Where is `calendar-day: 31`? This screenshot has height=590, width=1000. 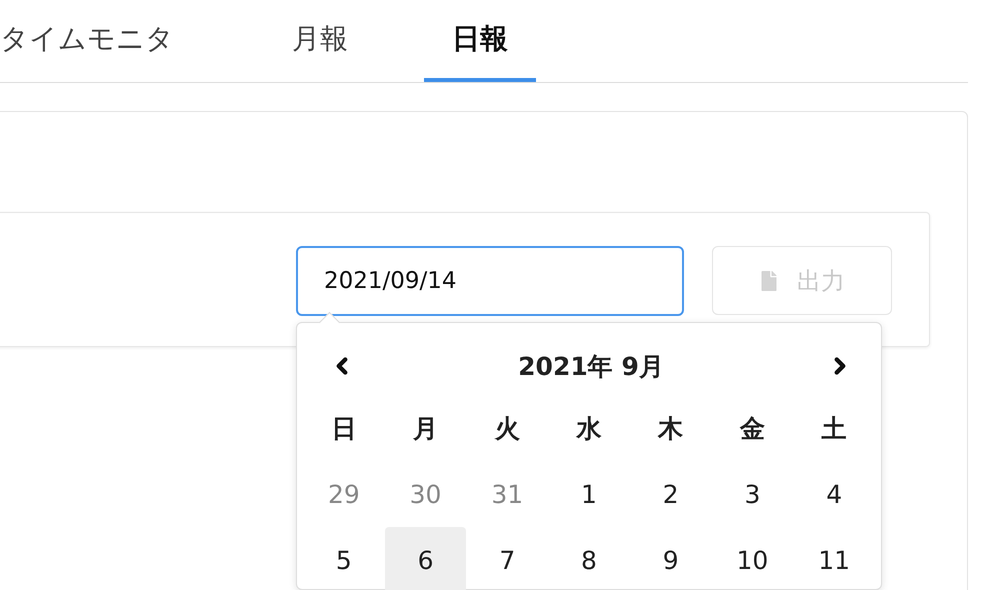
calendar-day: 31 is located at coordinates (507, 494).